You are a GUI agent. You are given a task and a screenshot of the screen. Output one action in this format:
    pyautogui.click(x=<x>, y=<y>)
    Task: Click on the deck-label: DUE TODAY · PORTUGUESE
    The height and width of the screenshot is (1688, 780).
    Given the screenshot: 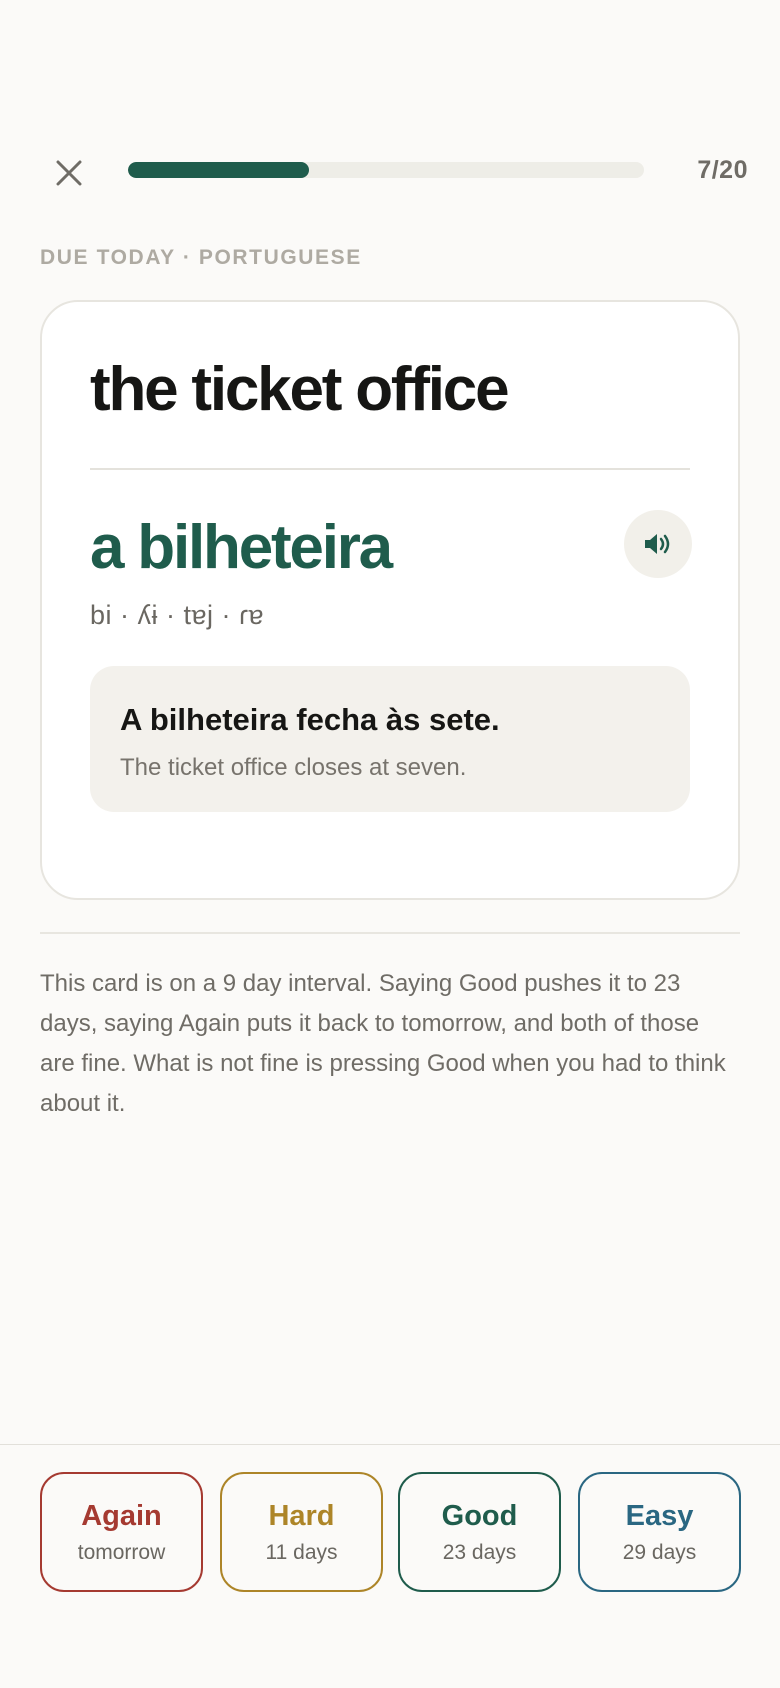 What is the action you would take?
    pyautogui.click(x=201, y=257)
    